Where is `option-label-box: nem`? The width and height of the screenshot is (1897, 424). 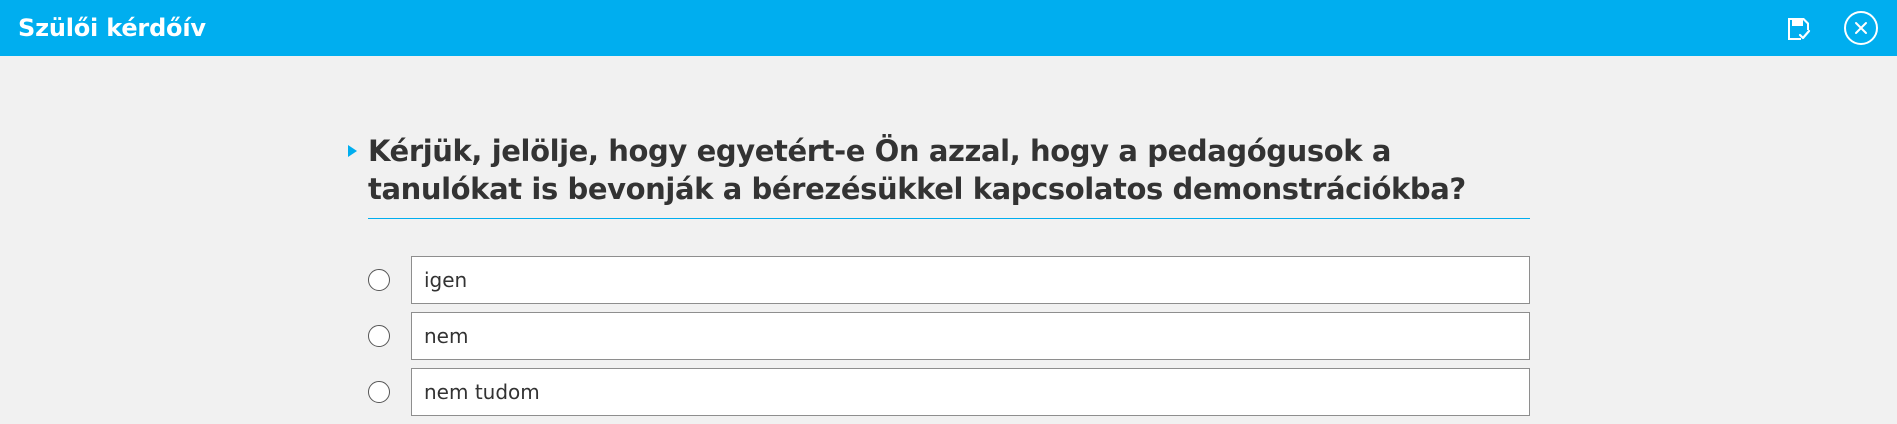
option-label-box: nem is located at coordinates (970, 336).